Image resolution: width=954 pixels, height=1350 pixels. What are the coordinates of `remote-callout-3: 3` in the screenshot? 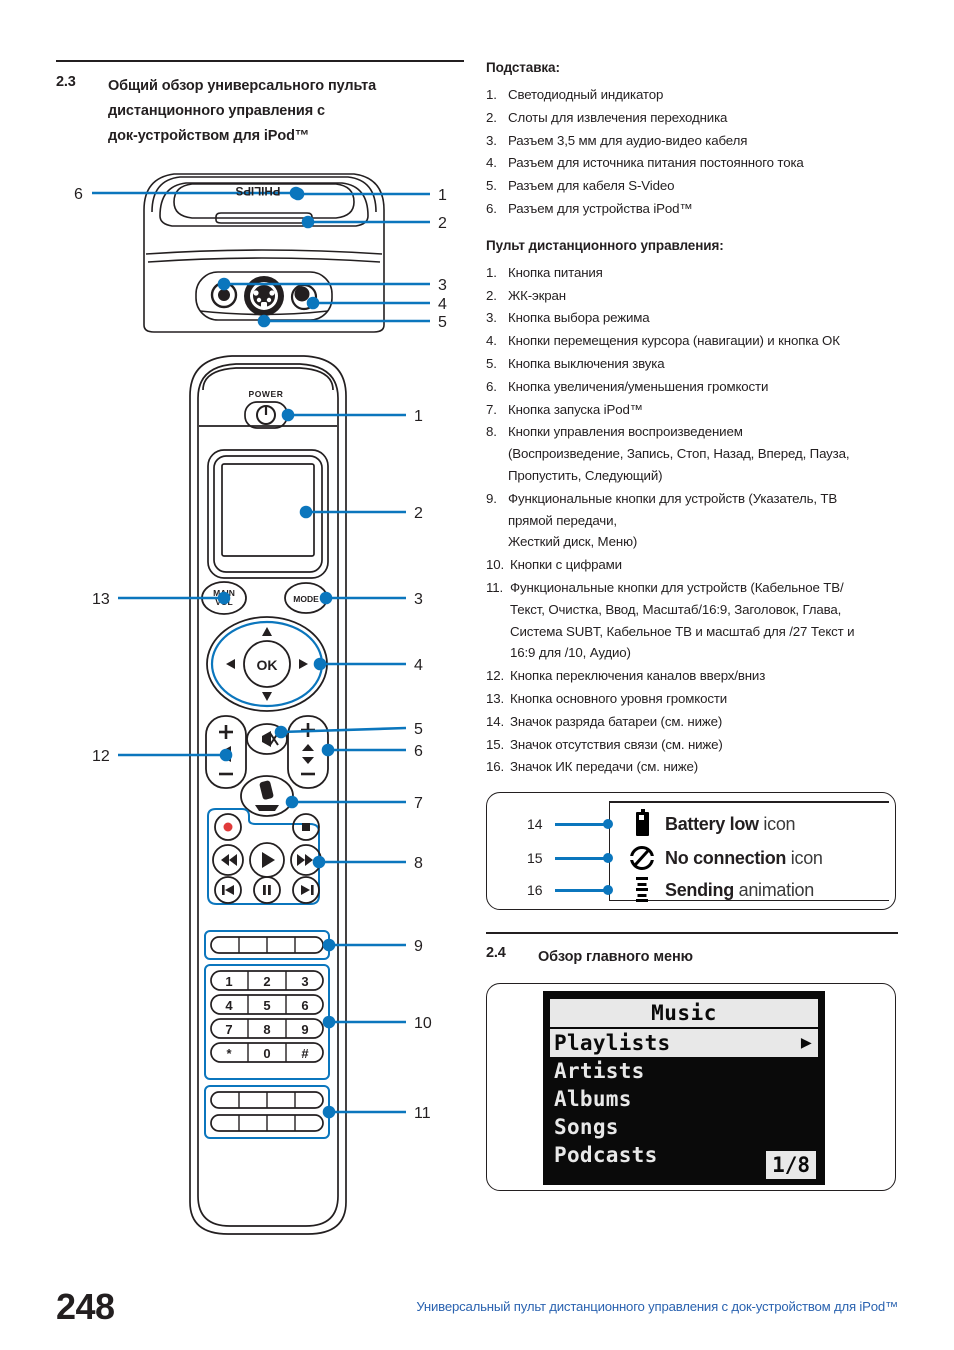 It's located at (418, 599).